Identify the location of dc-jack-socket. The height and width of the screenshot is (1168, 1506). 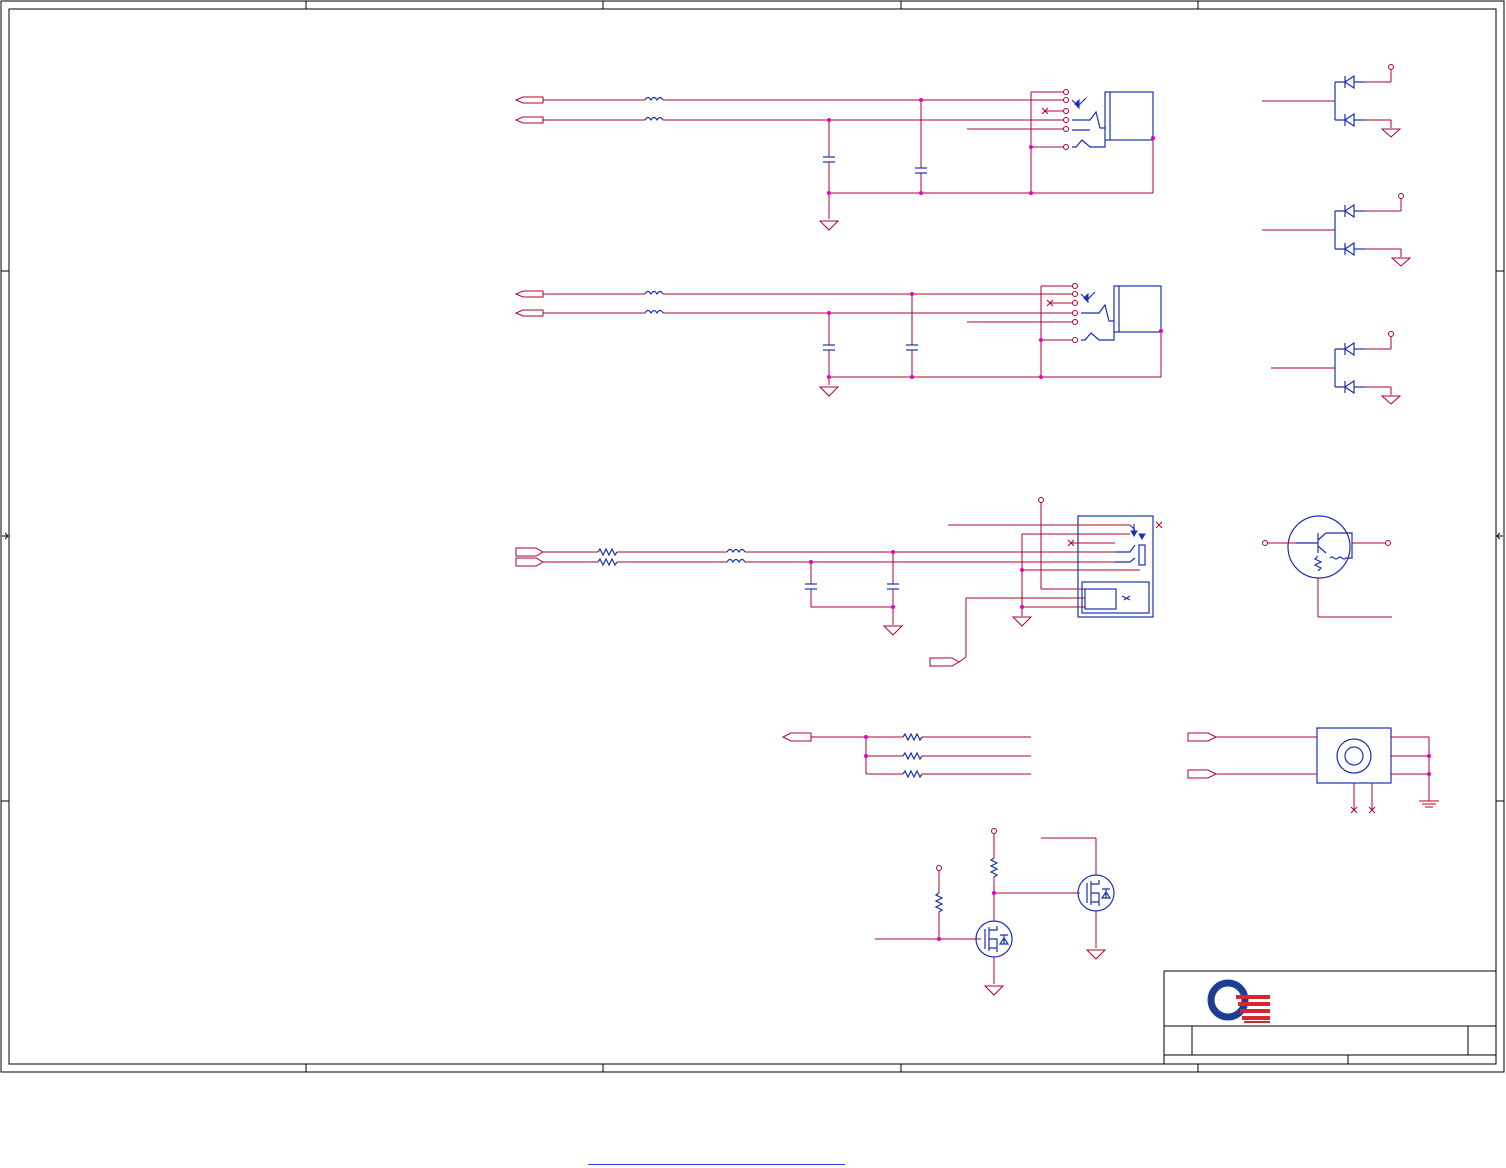
(1354, 755).